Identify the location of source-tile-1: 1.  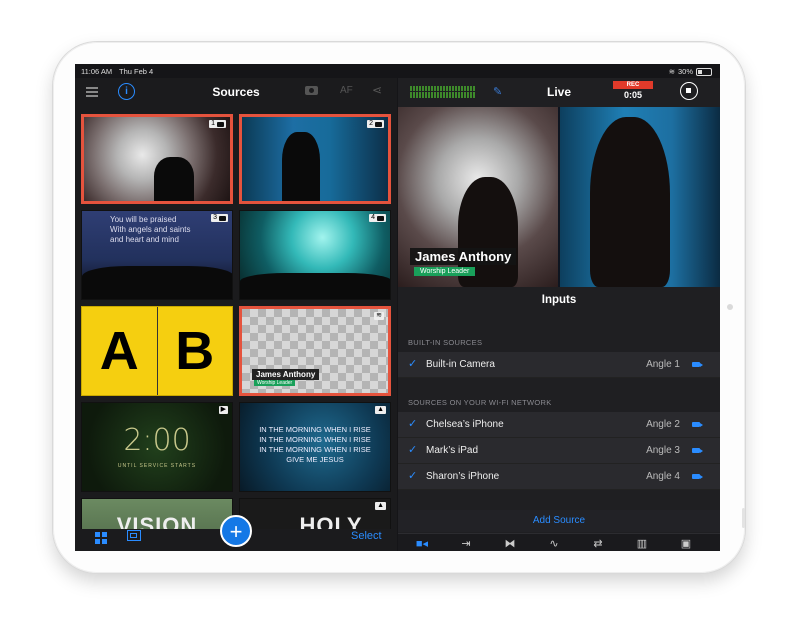
(157, 159).